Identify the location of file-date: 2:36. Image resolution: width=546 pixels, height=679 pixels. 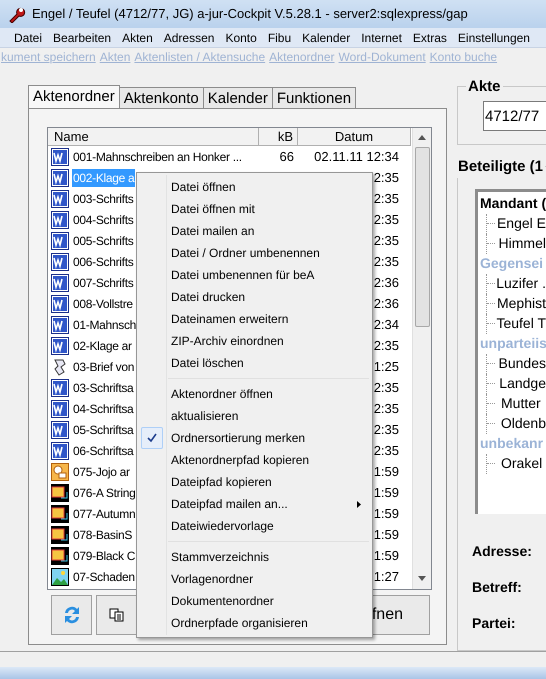
(386, 282).